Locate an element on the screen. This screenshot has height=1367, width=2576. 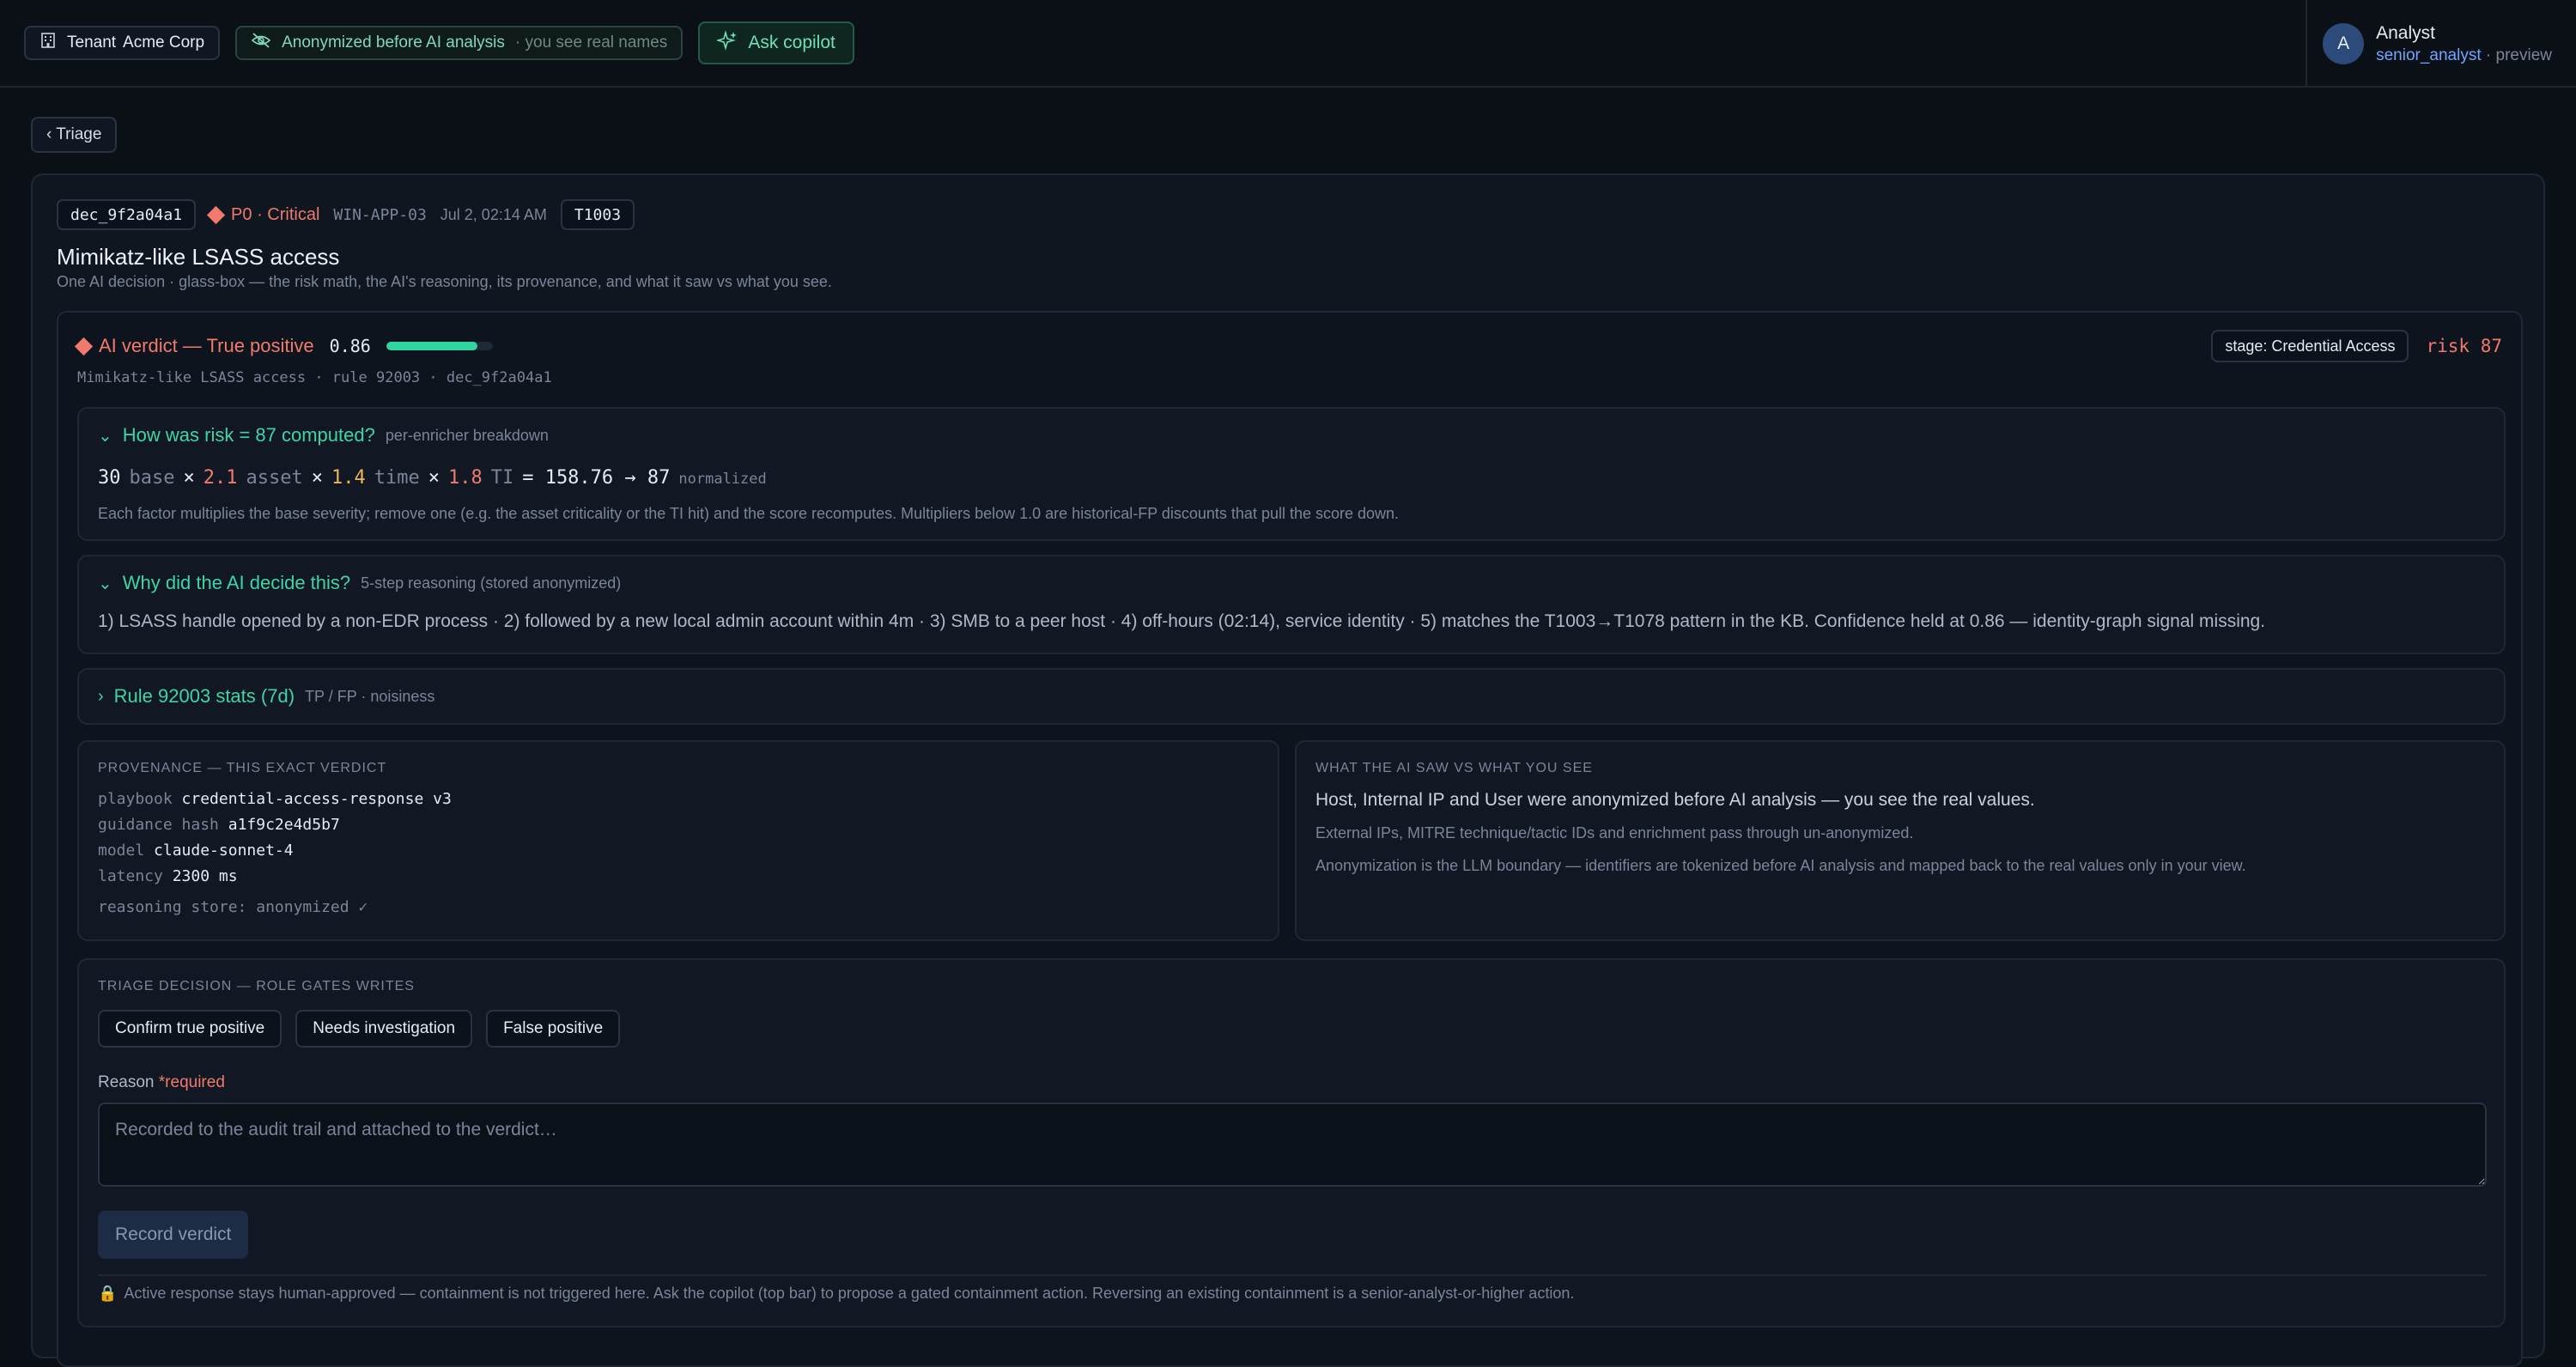
record-verdict-button: Record verdict is located at coordinates (174, 1235).